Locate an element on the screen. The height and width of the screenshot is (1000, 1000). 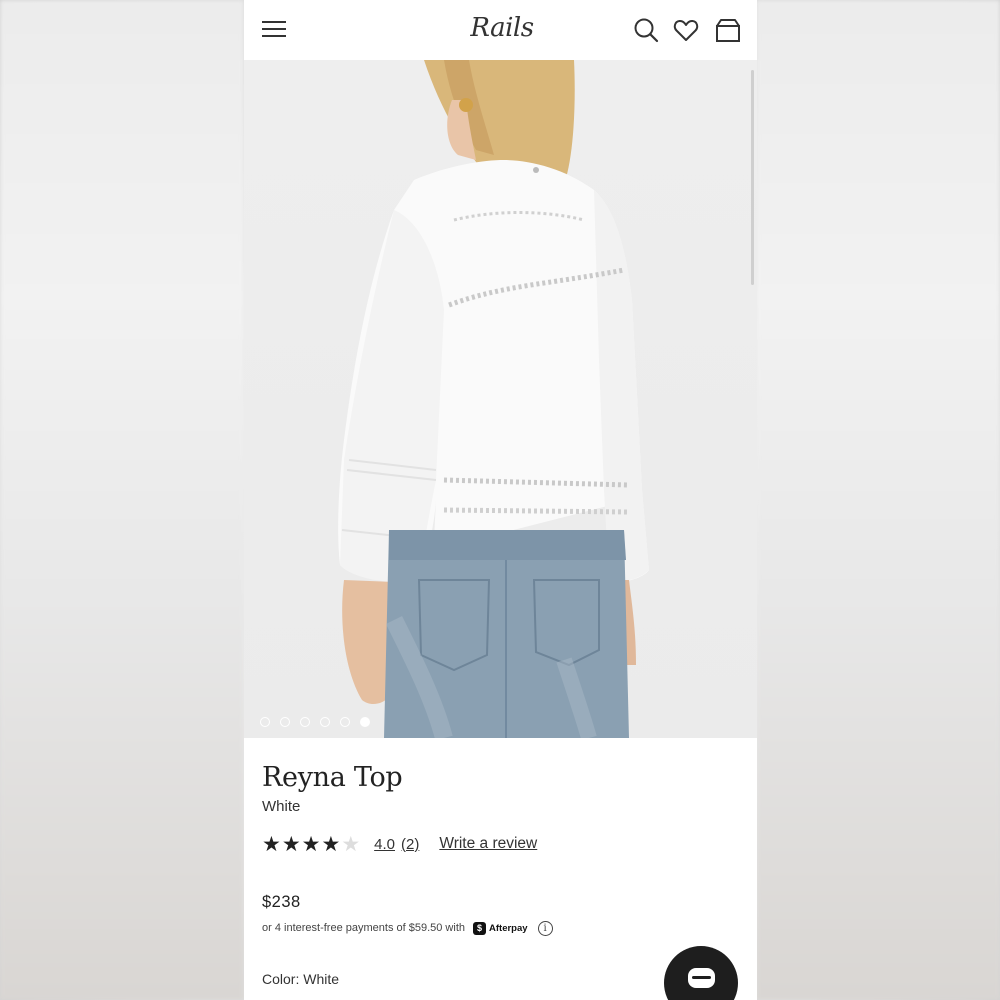
gallery-pagination is located at coordinates (315, 723).